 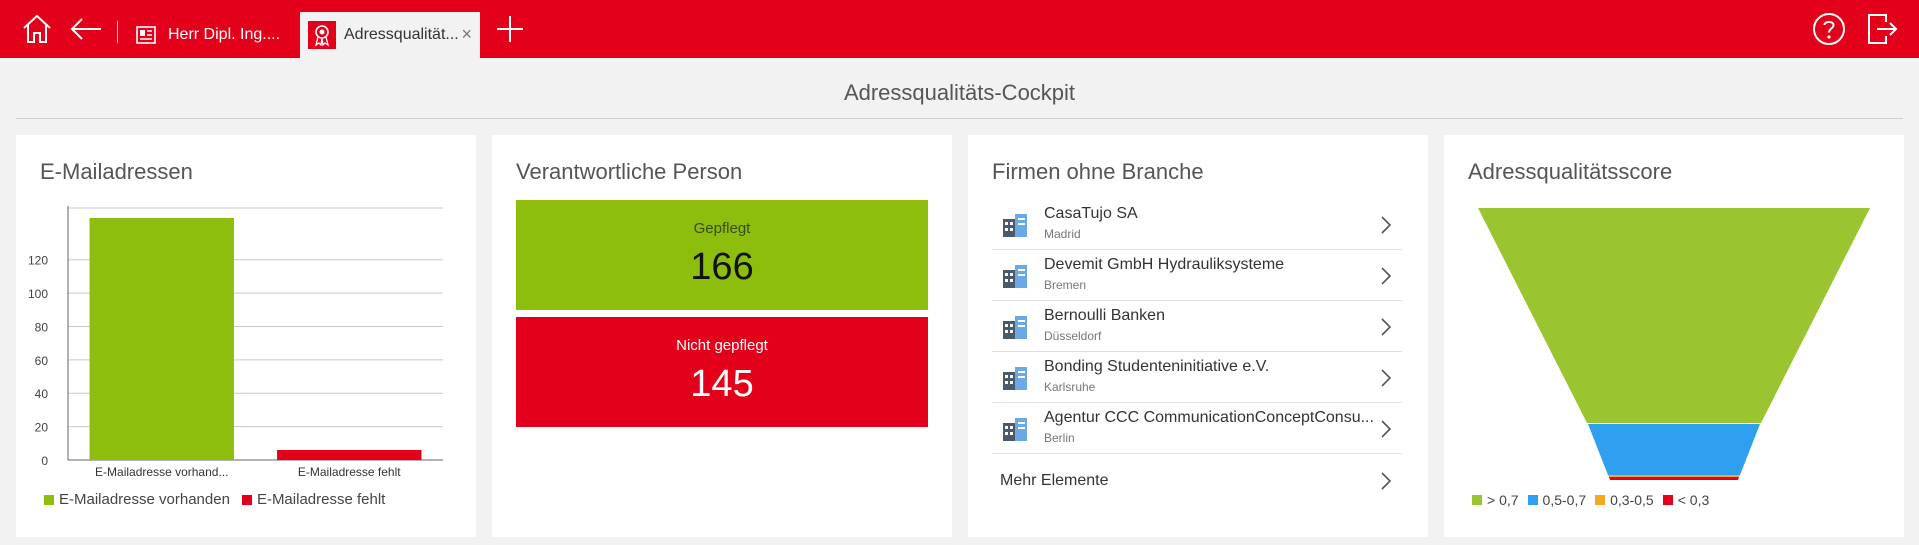 I want to click on company-name: CasaTujo SA, so click(x=1091, y=213).